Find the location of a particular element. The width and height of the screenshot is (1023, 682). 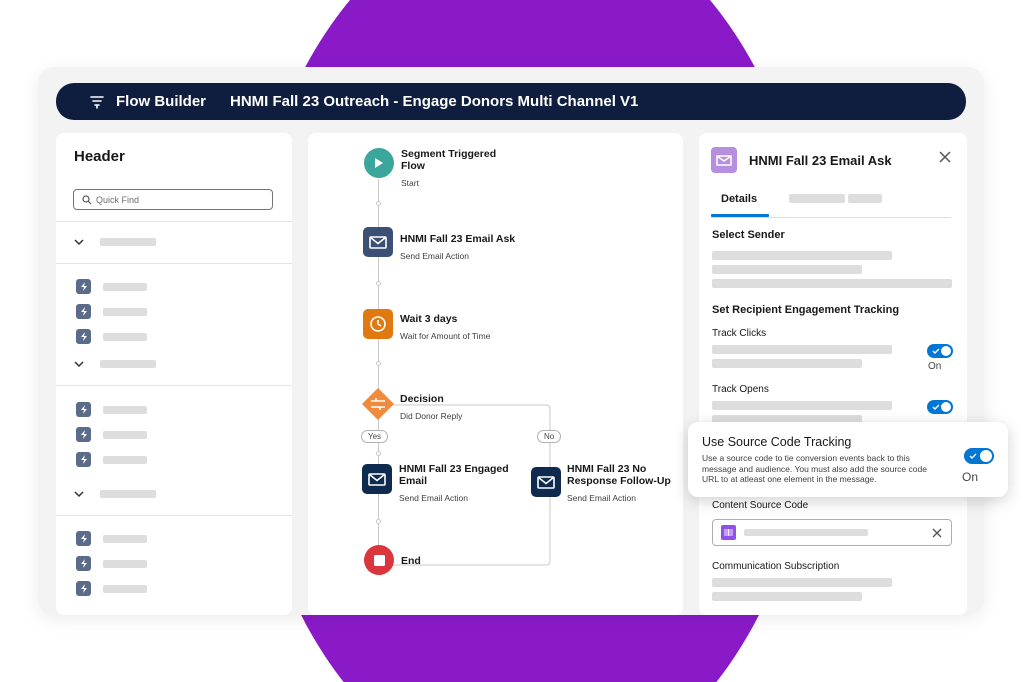

properties-header: HNMI Fall 23 Email Ask is located at coordinates (801, 160).